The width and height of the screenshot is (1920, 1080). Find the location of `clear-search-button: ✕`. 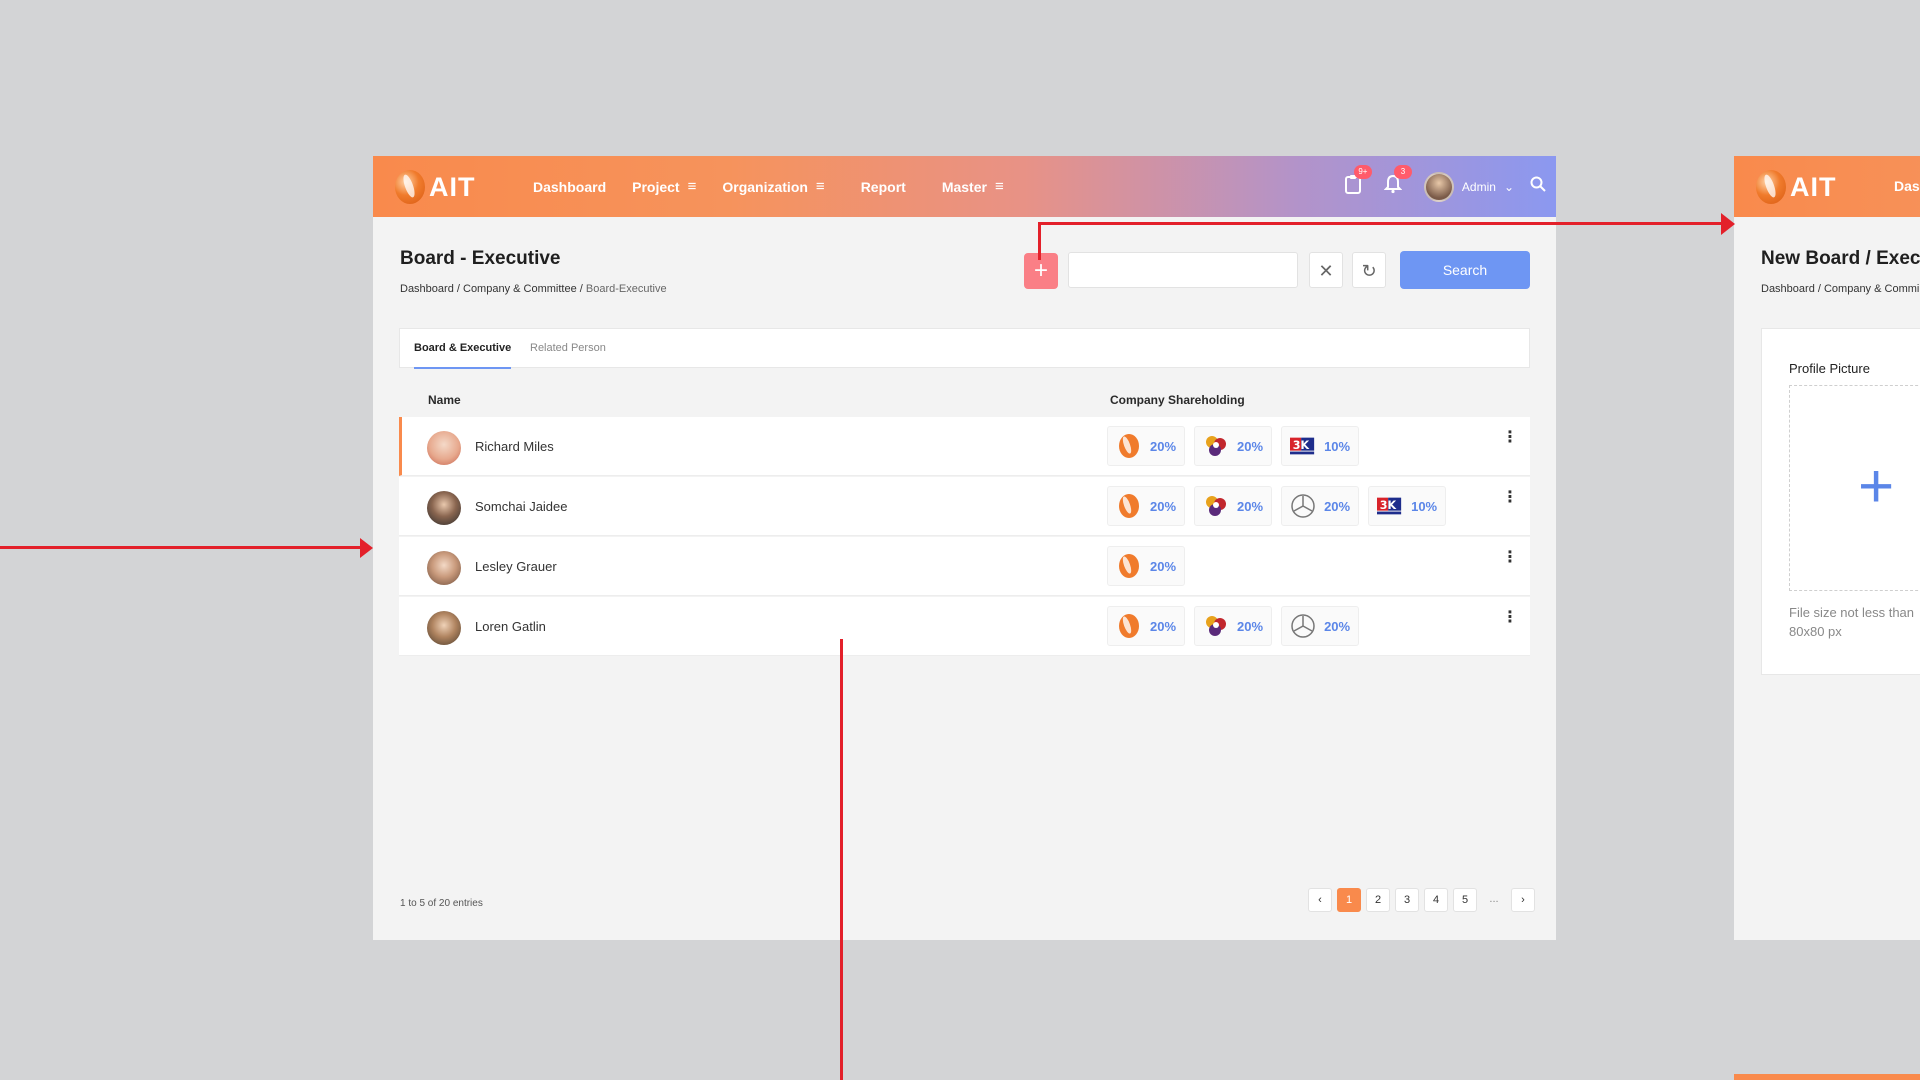

clear-search-button: ✕ is located at coordinates (1326, 270).